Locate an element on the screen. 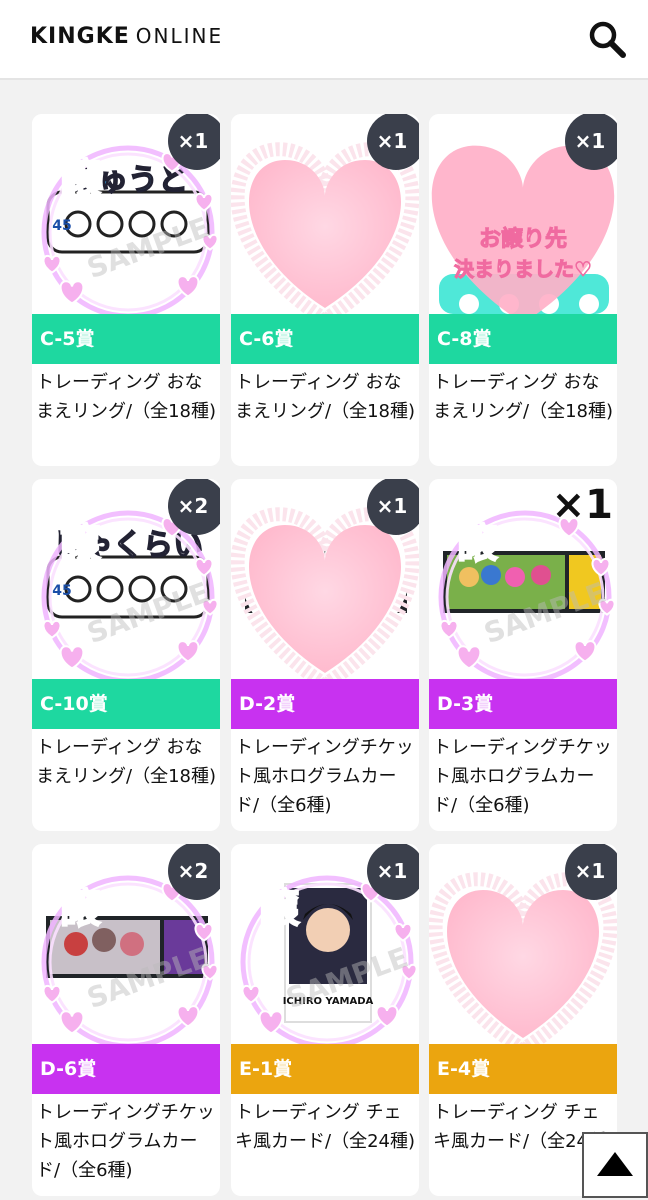  prize-rank-label: C-5賞 is located at coordinates (126, 339).